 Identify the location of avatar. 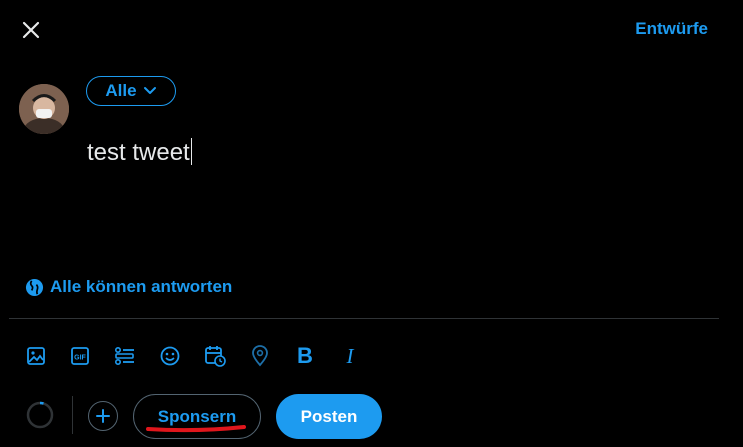
(44, 109).